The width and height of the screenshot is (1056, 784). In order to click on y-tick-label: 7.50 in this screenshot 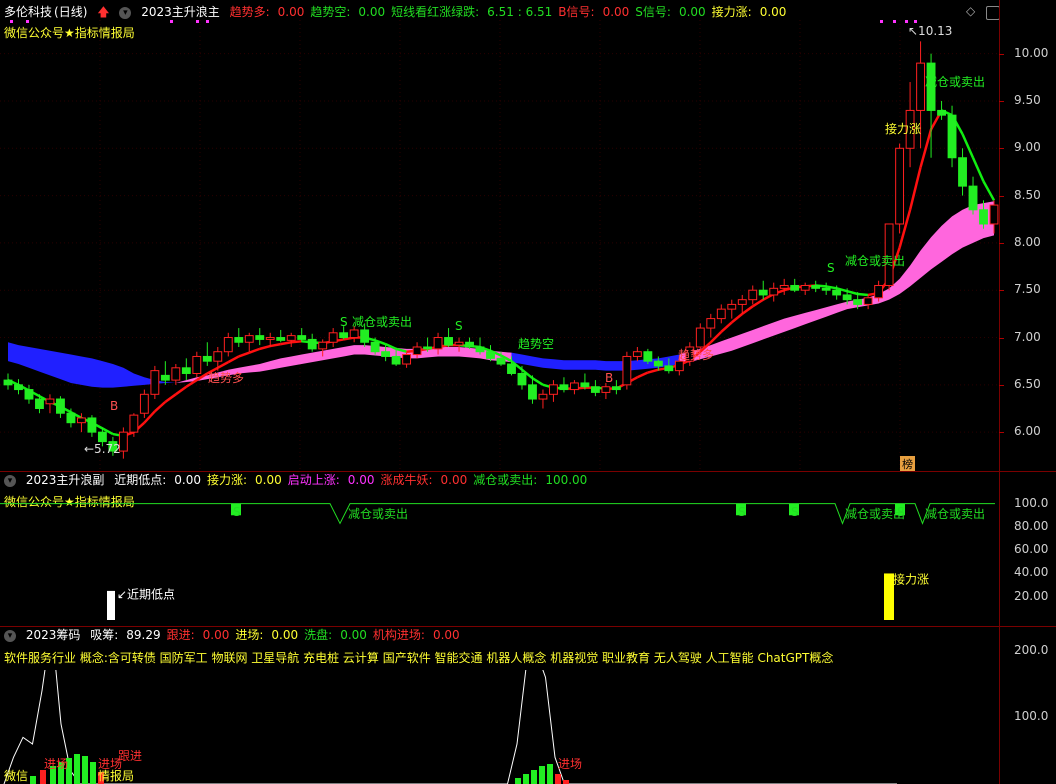, I will do `click(1027, 289)`.